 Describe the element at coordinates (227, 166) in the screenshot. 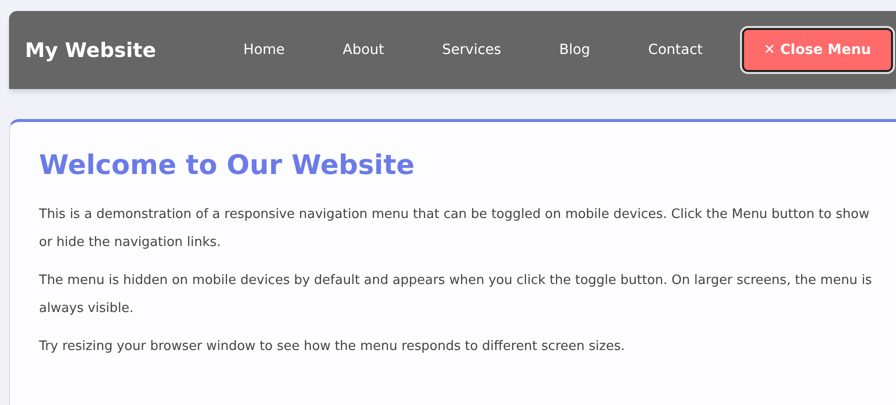

I see `page-heading: Welcome to Our Website` at that location.